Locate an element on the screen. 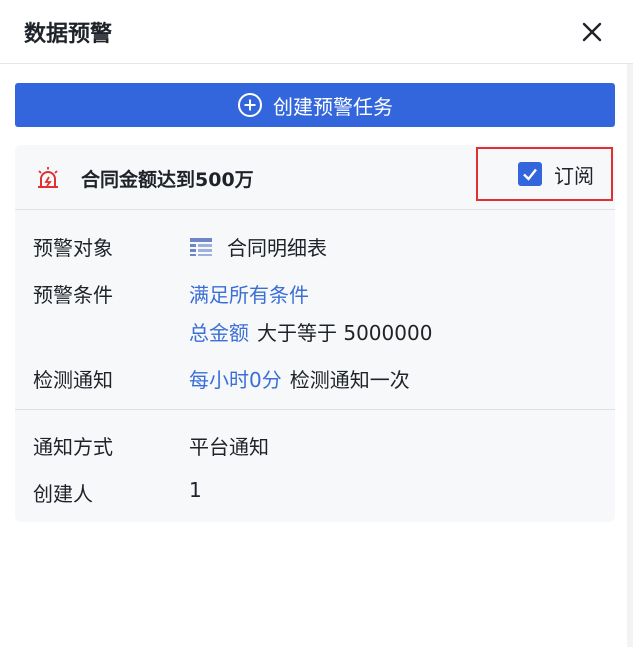 This screenshot has width=633, height=647. alert-title: 合同金额达到500万 is located at coordinates (167, 180).